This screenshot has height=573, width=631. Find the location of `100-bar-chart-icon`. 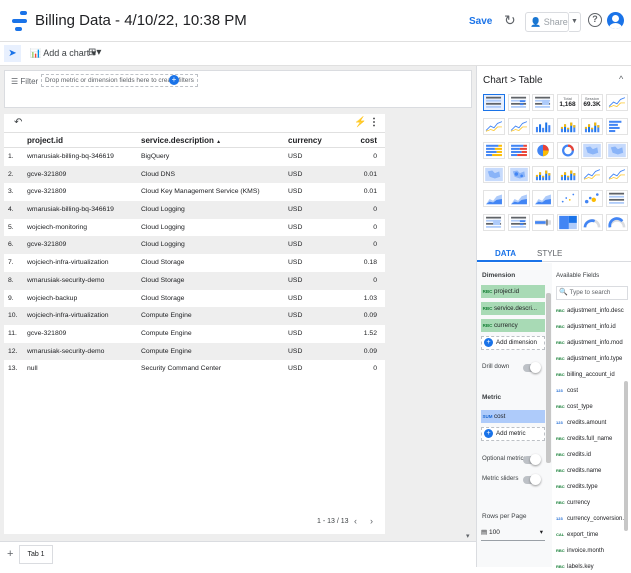

100-bar-chart-icon is located at coordinates (518, 150).